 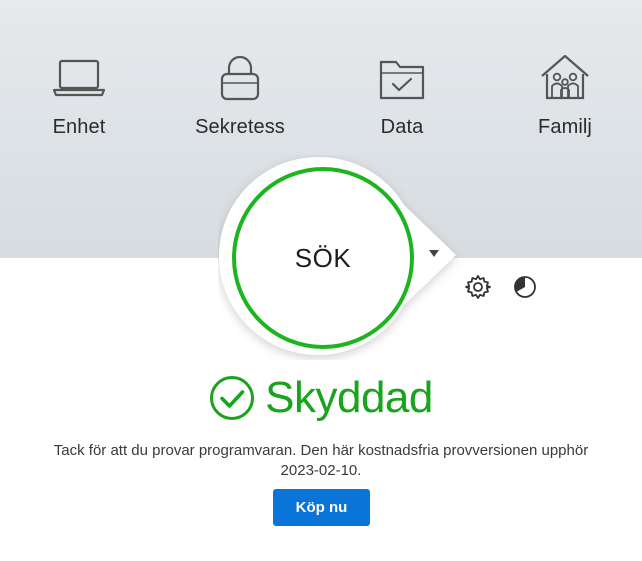 I want to click on check-circle-icon, so click(x=232, y=398).